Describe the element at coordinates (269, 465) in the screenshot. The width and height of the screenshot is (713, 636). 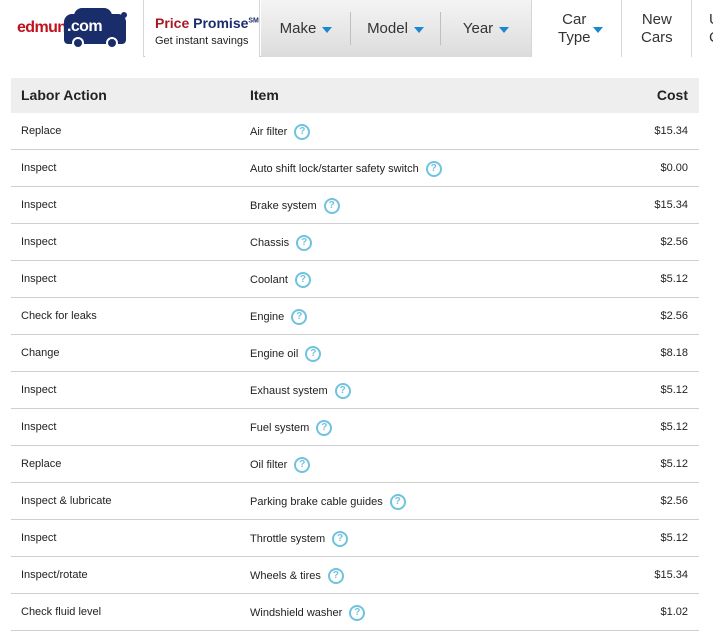
I see `item-label: Oil filter` at that location.